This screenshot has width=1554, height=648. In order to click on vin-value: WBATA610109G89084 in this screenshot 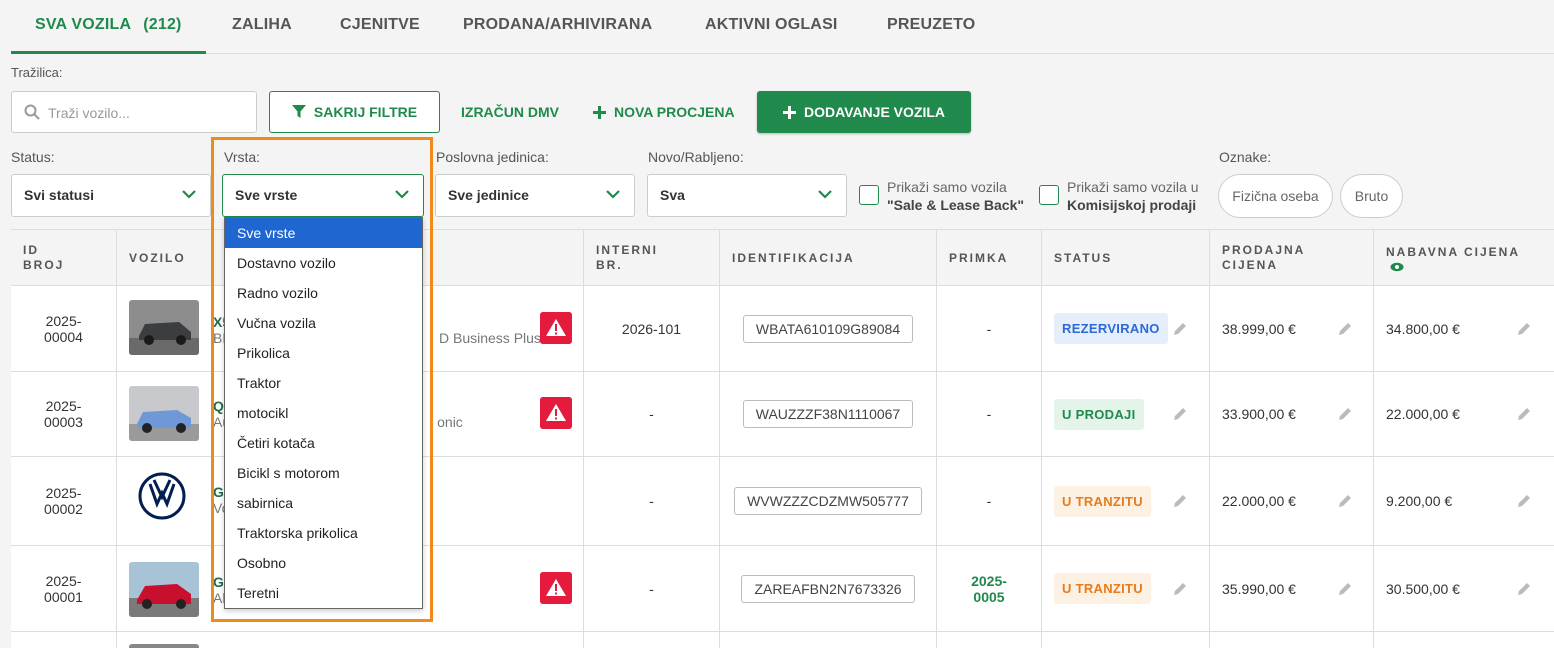, I will do `click(828, 328)`.